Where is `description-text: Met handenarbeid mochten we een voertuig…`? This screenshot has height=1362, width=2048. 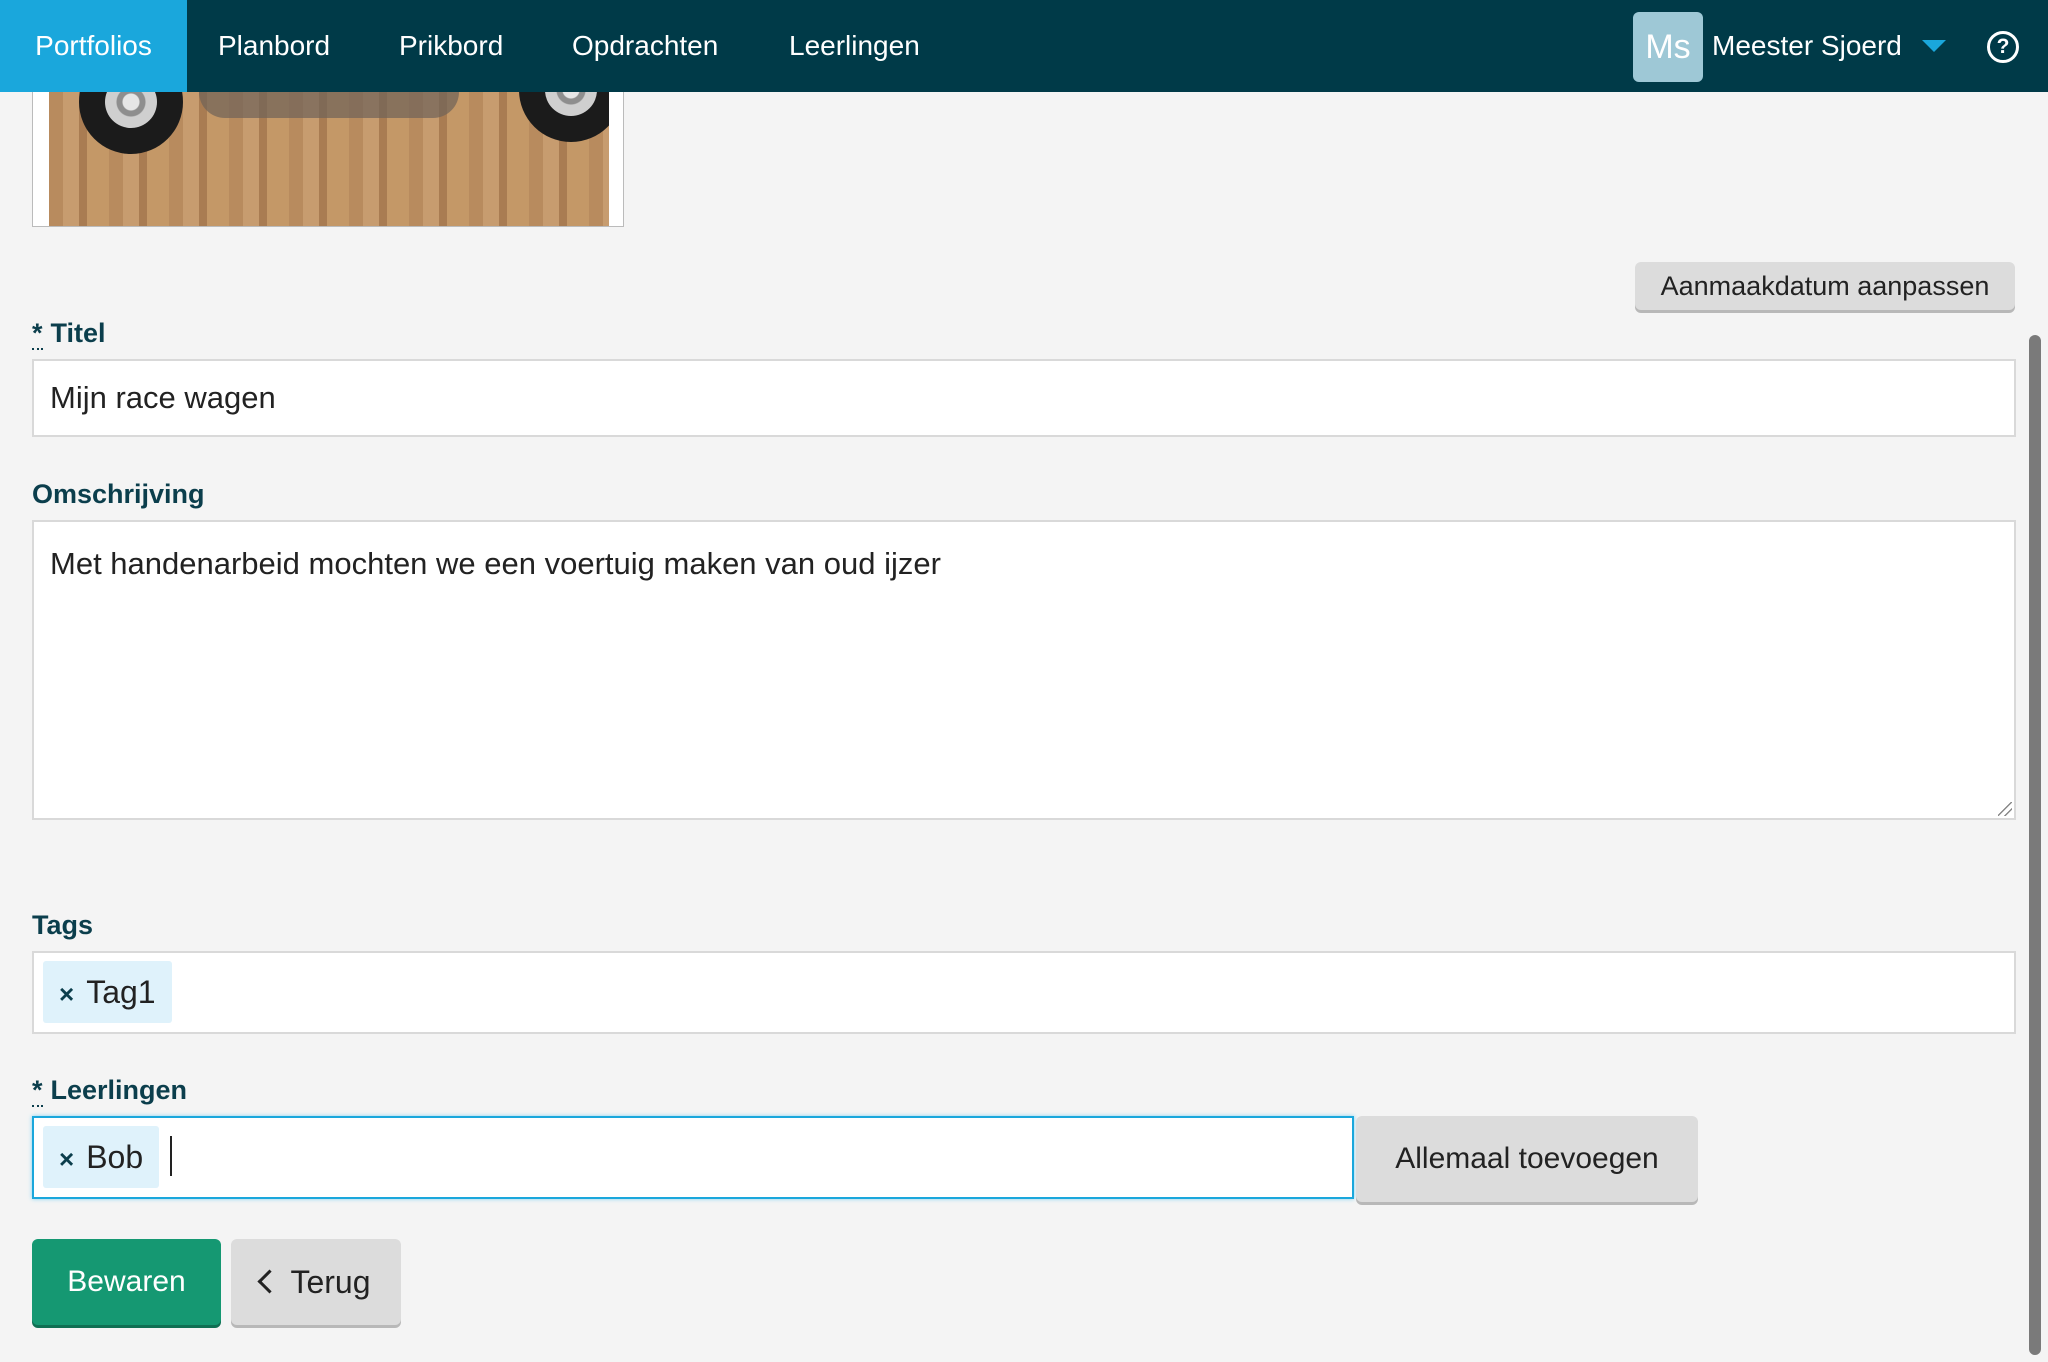
description-text: Met handenarbeid mochten we een voertuig… is located at coordinates (495, 563).